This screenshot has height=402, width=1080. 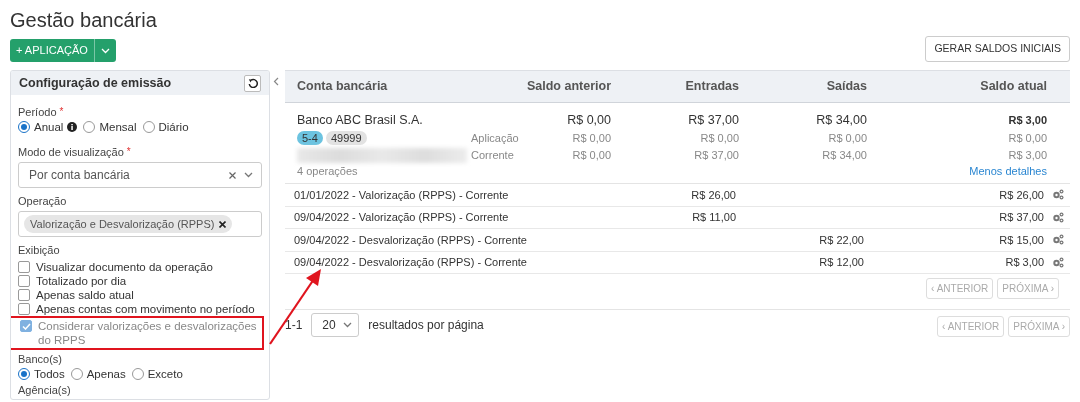 What do you see at coordinates (148, 333) in the screenshot?
I see `checkbox-label: Considerar valorizações e desvalorizações do RPPS` at bounding box center [148, 333].